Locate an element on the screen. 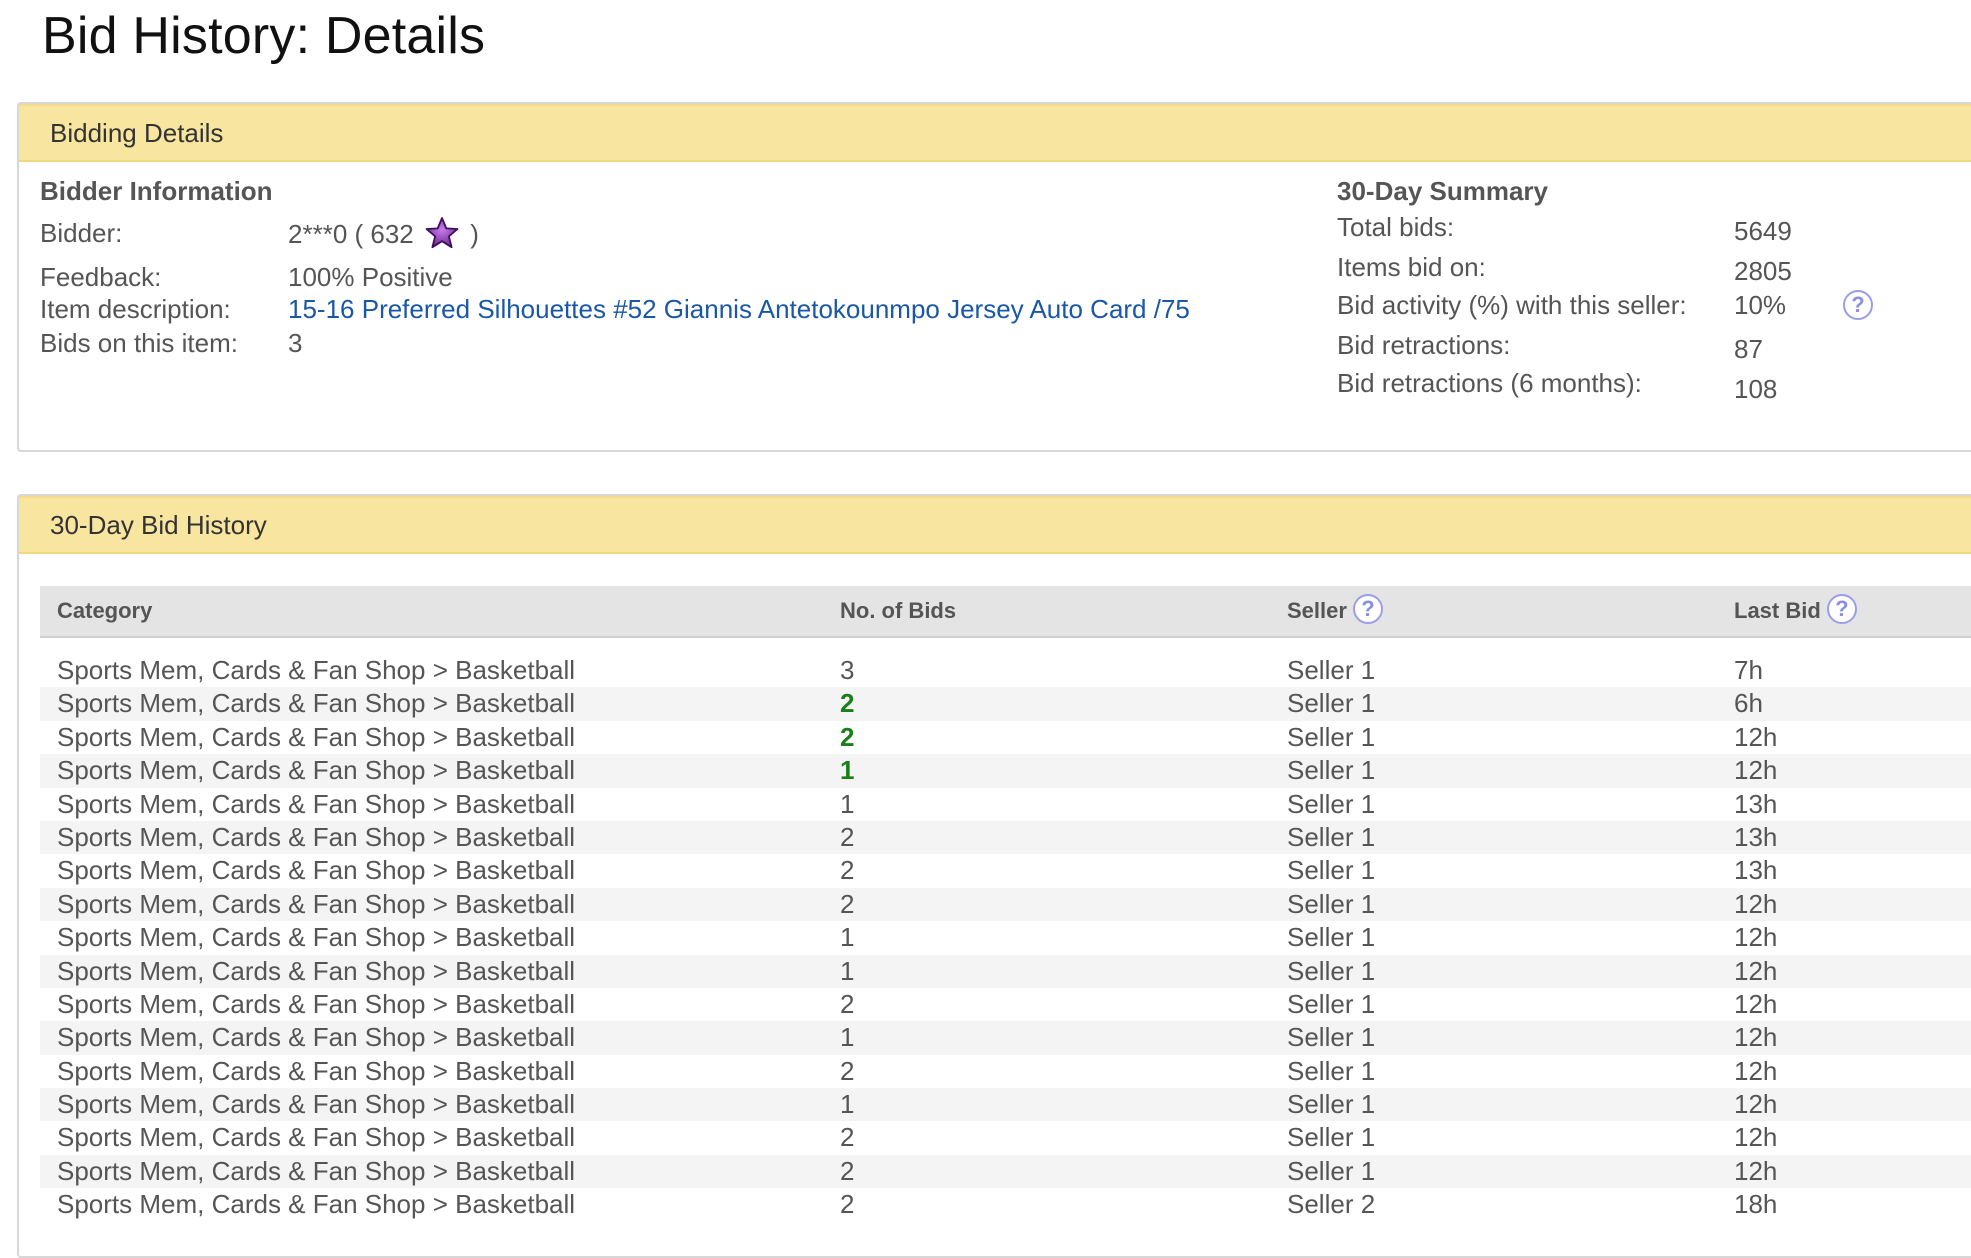  bid-retractions-label: Bid retractions: is located at coordinates (1424, 345).